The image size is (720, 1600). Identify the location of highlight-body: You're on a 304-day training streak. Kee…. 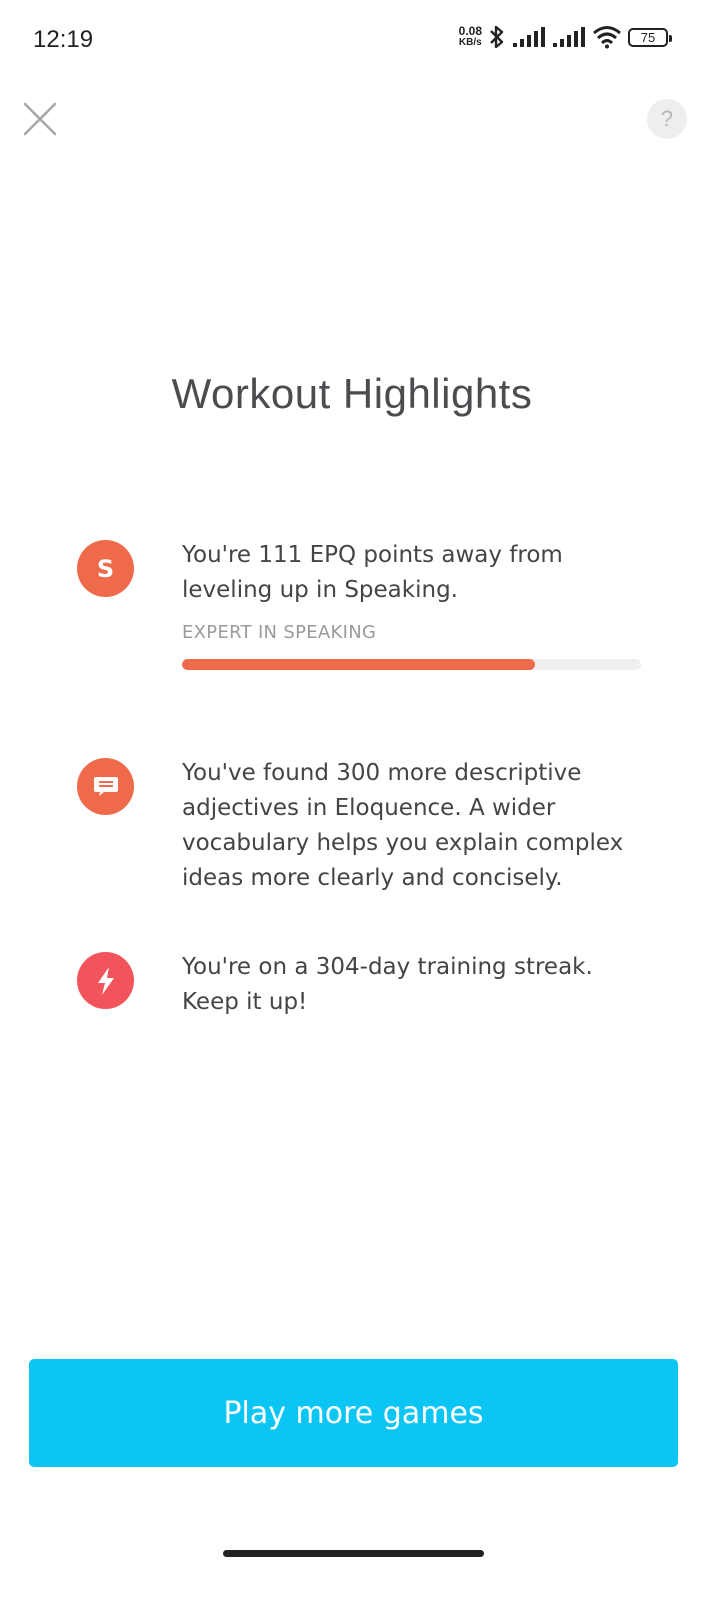
(417, 985).